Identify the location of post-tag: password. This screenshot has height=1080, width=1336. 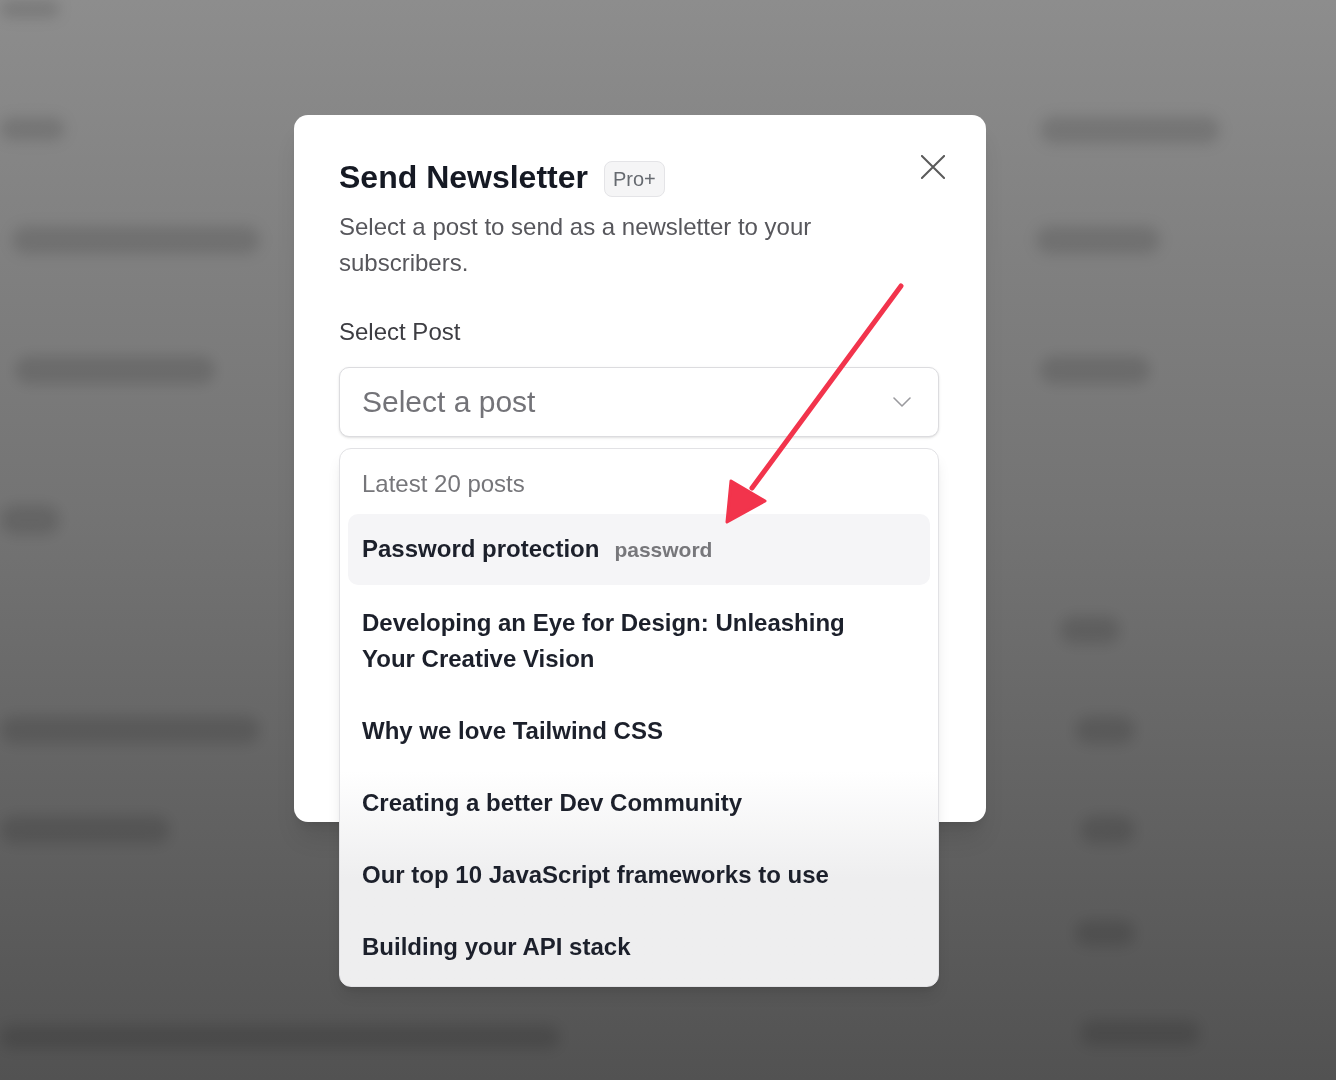
(663, 549).